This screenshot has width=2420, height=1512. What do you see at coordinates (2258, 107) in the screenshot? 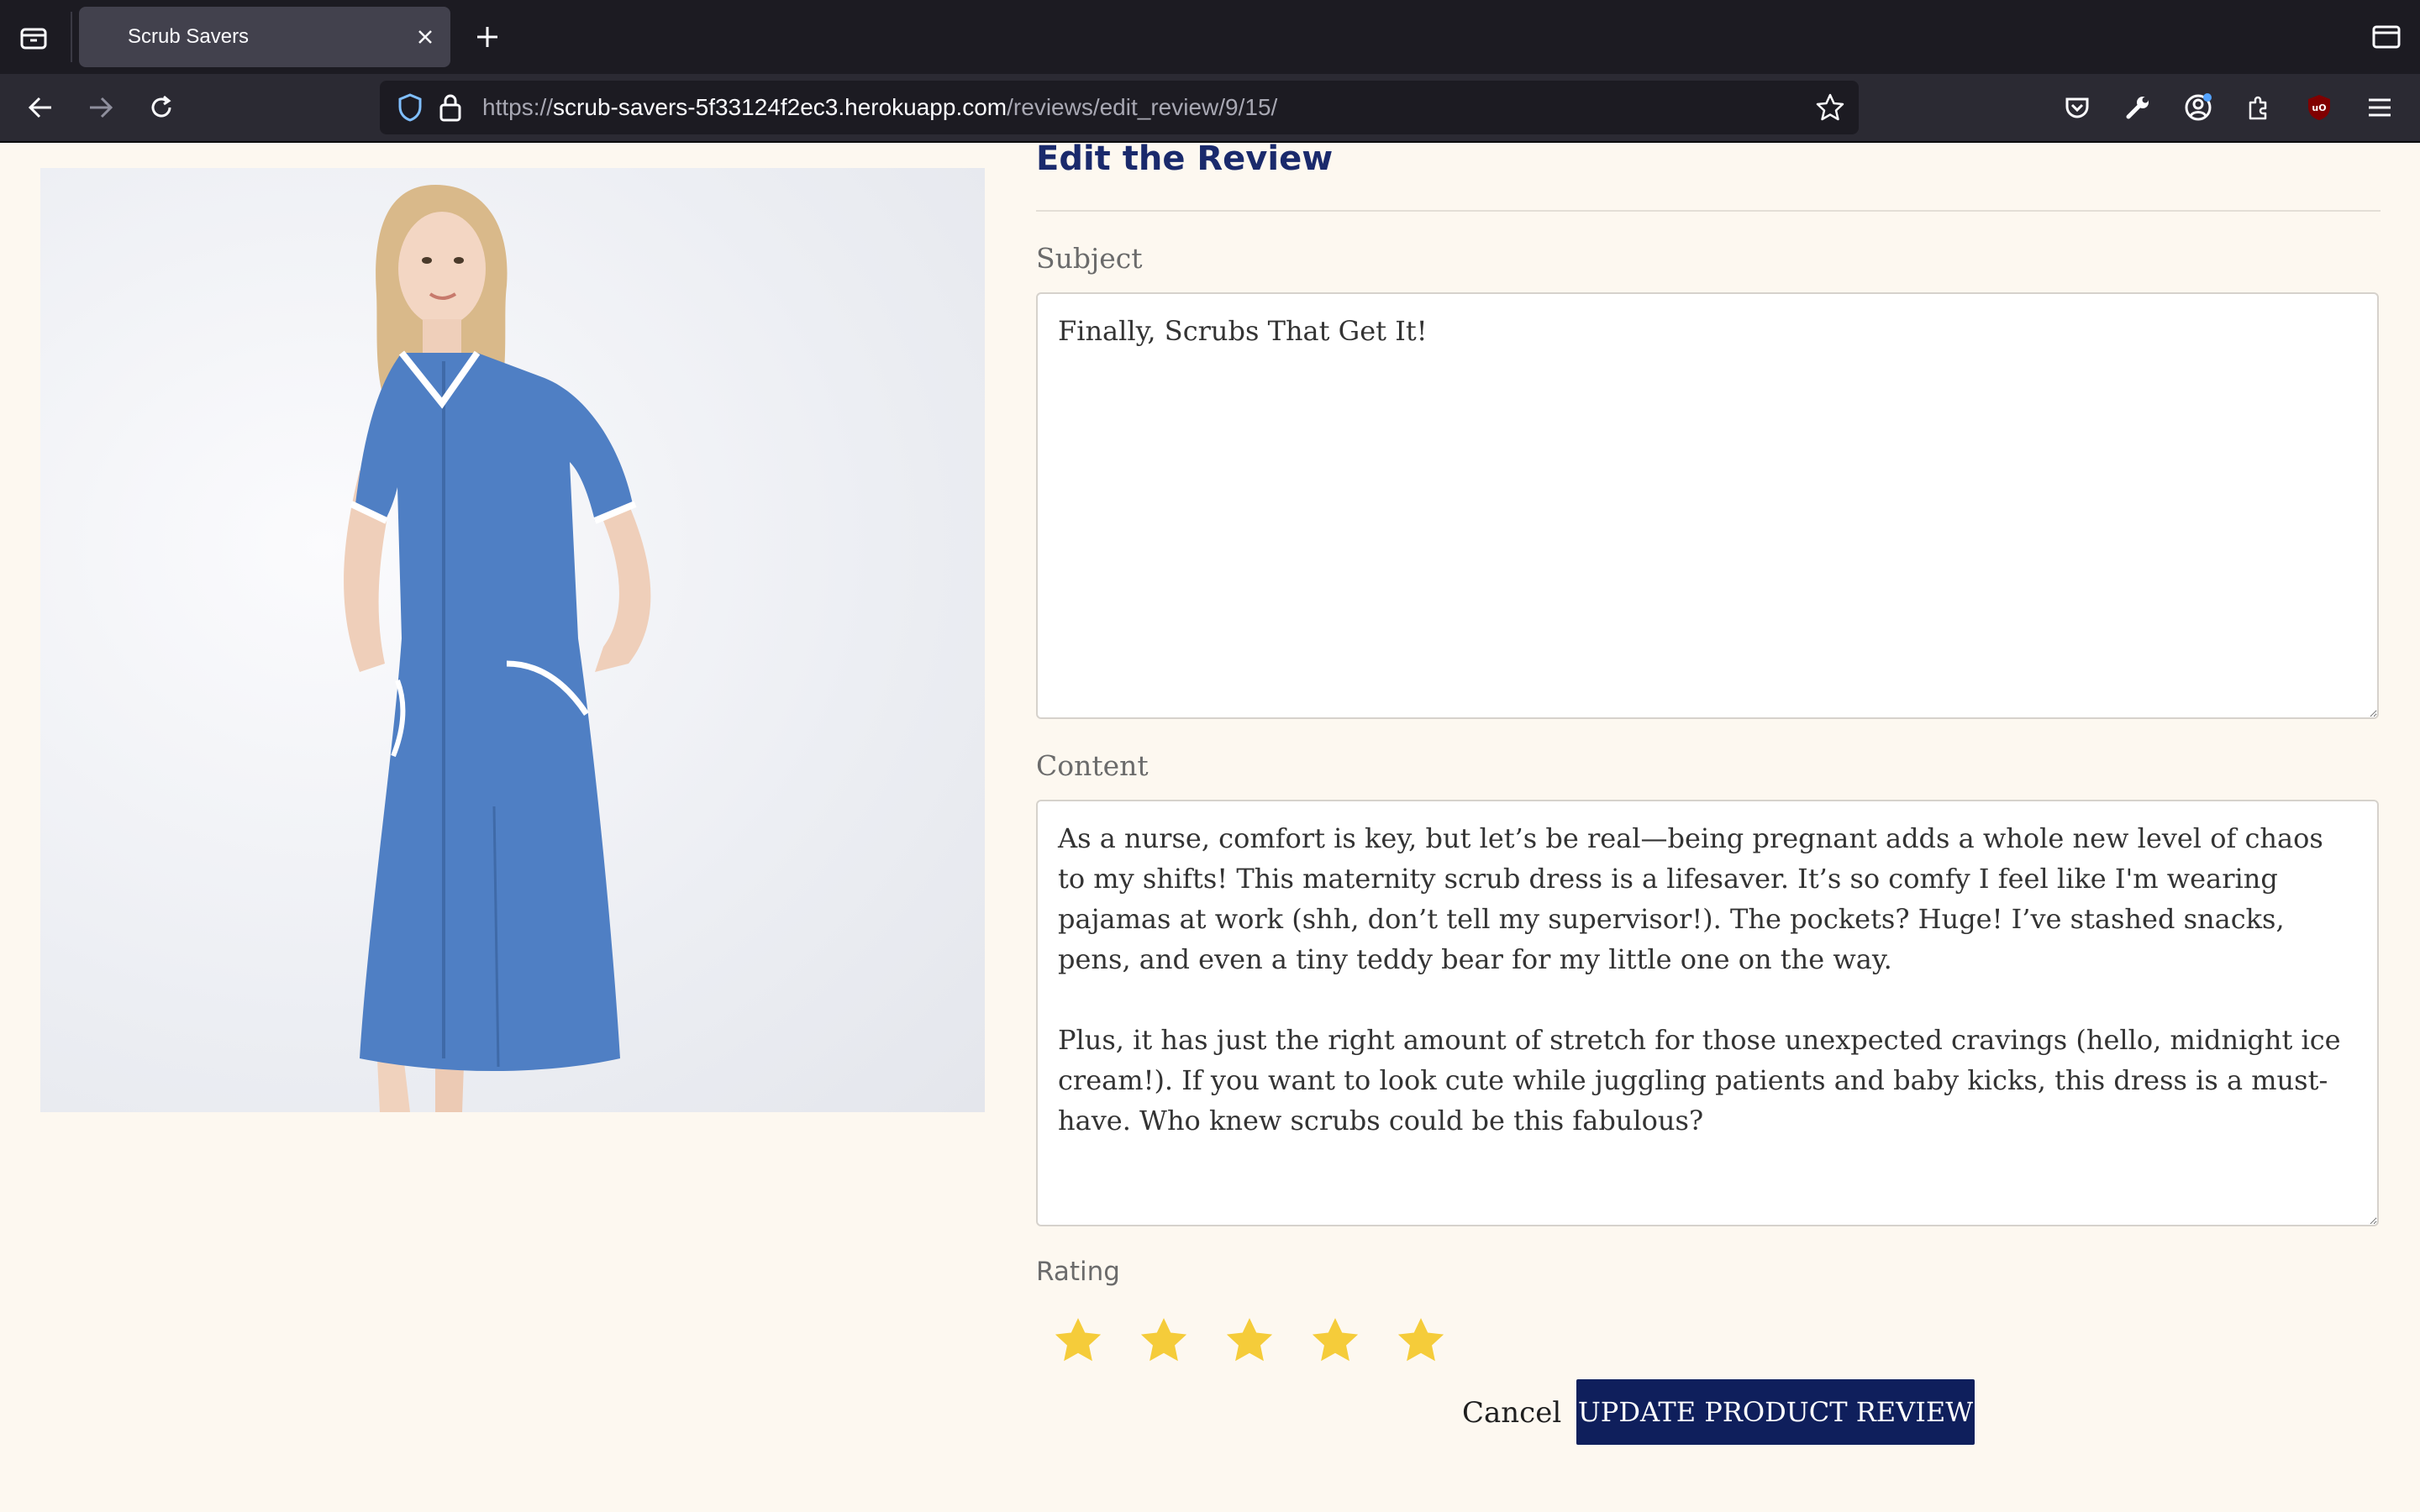
I see `extensions-icon` at bounding box center [2258, 107].